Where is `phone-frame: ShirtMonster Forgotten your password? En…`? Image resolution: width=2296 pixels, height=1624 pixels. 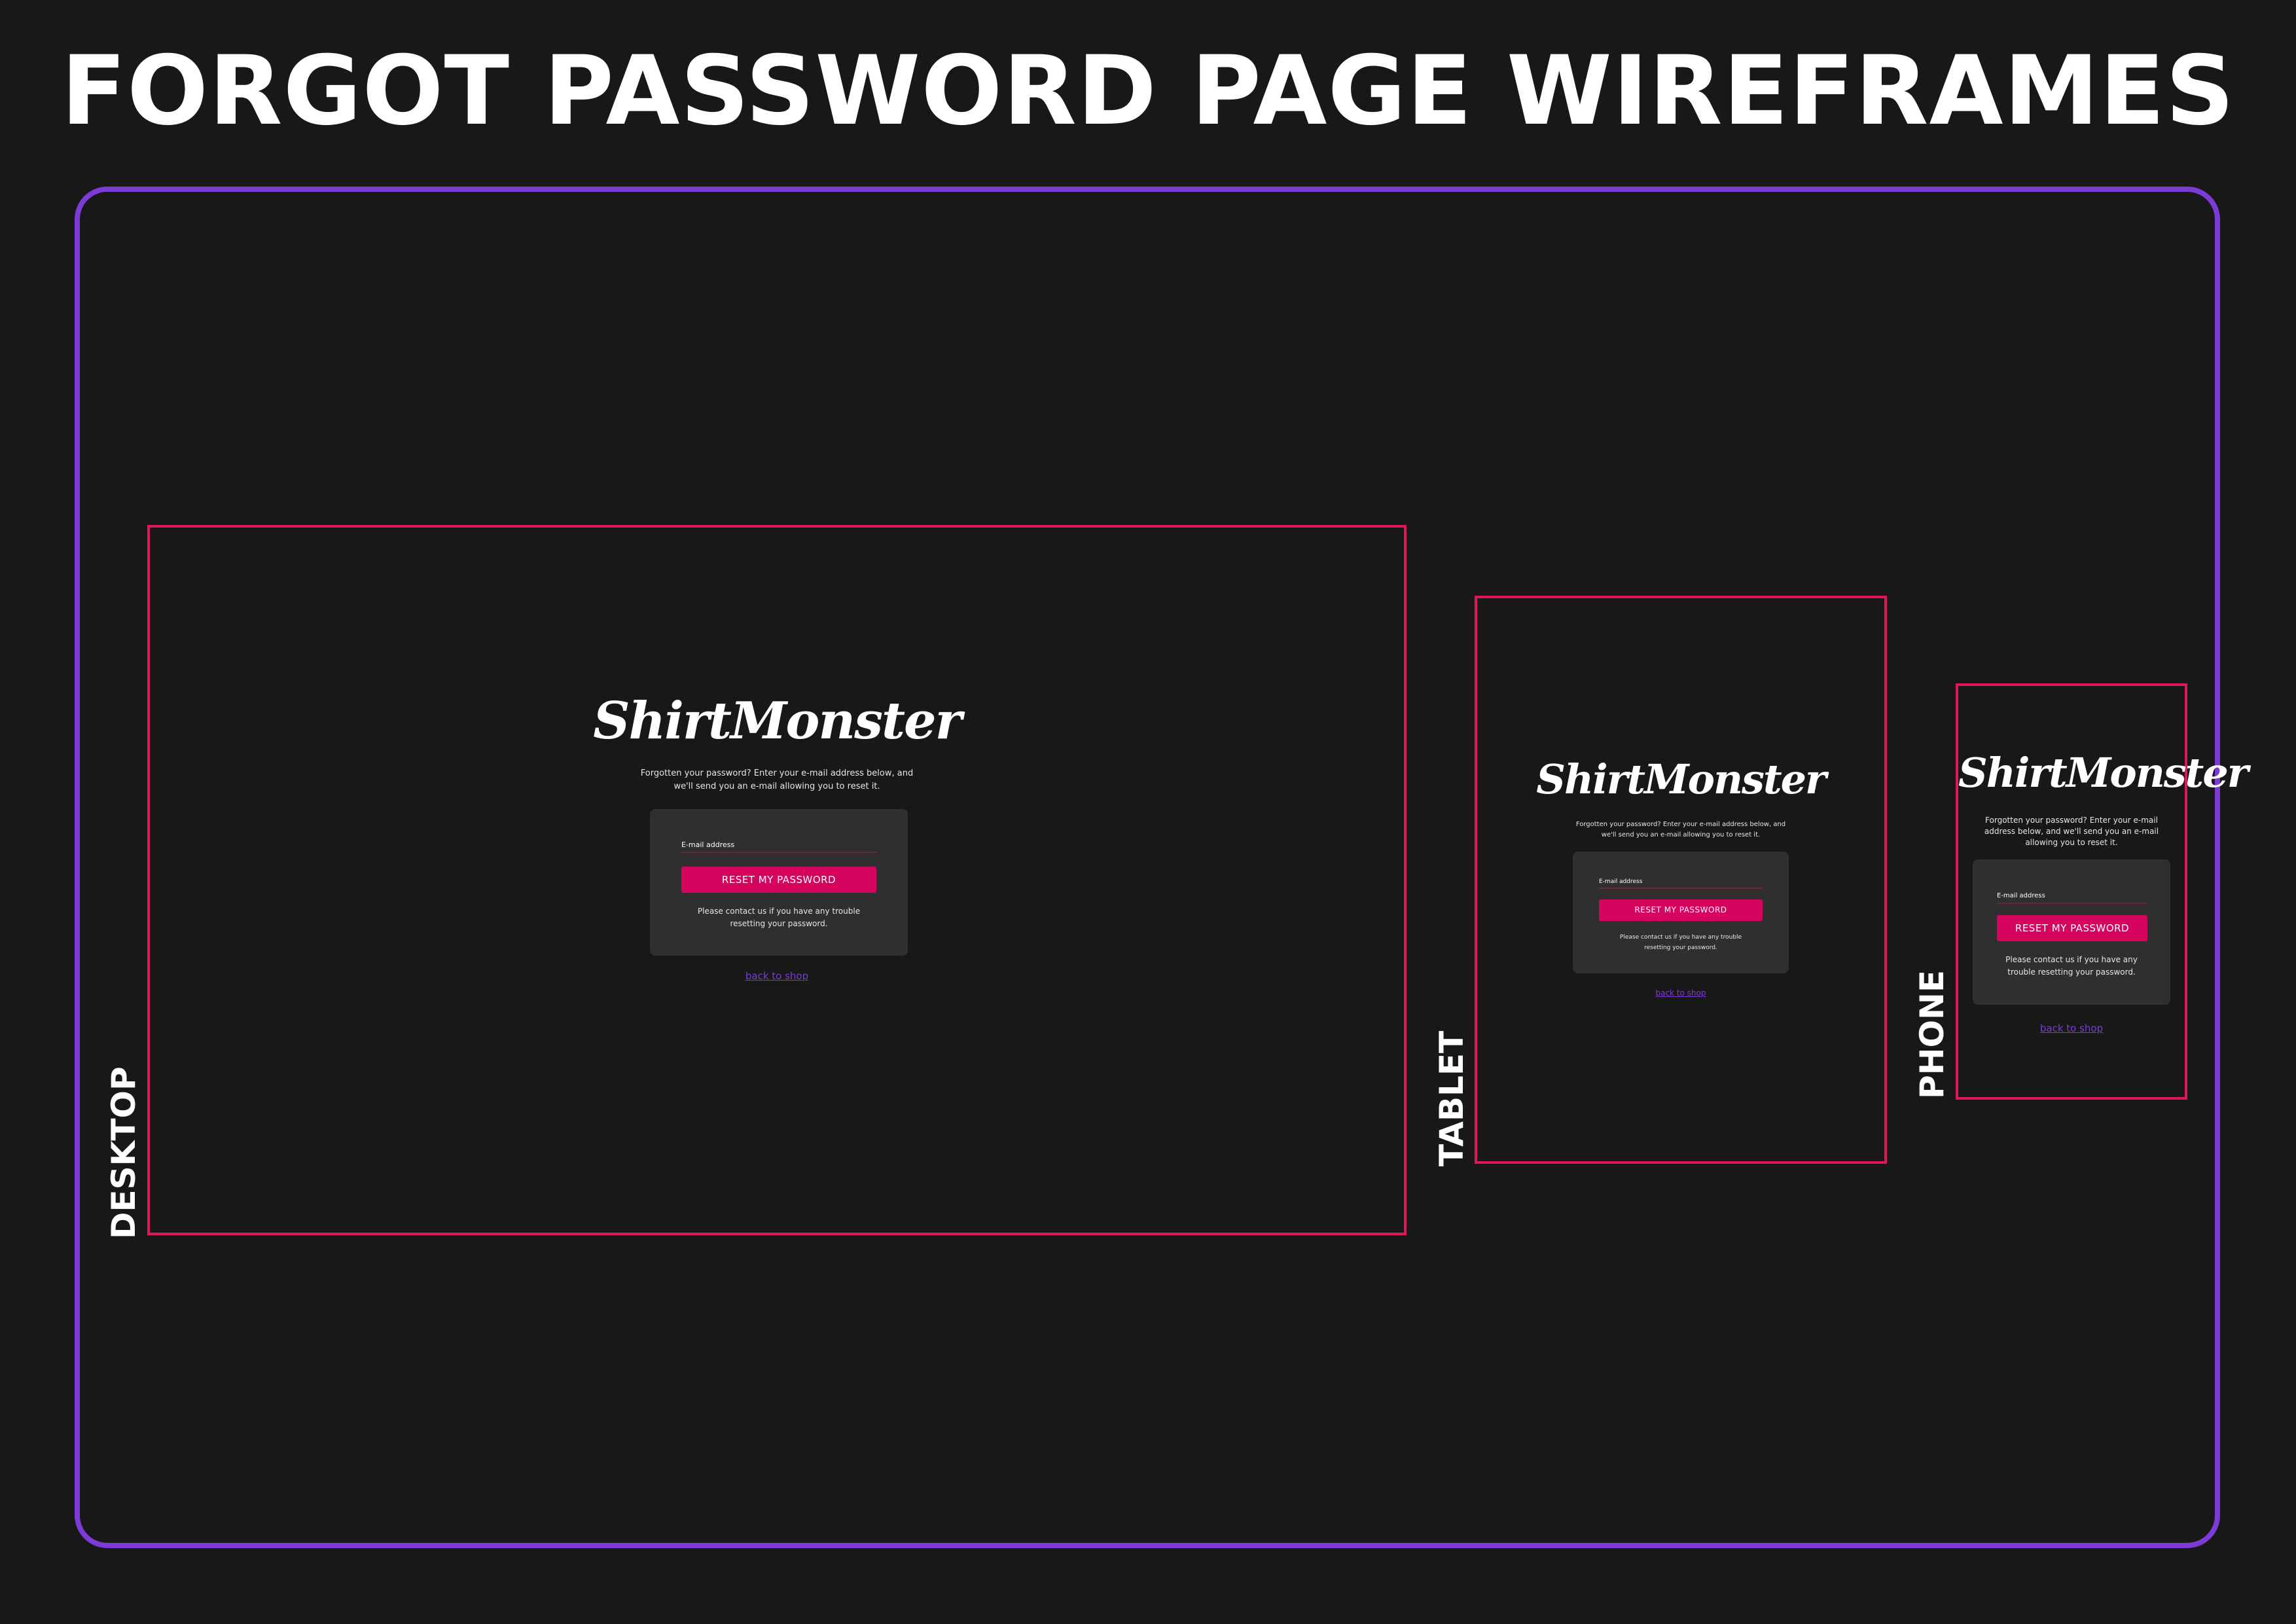
phone-frame: ShirtMonster Forgotten your password? En… is located at coordinates (2102, 891).